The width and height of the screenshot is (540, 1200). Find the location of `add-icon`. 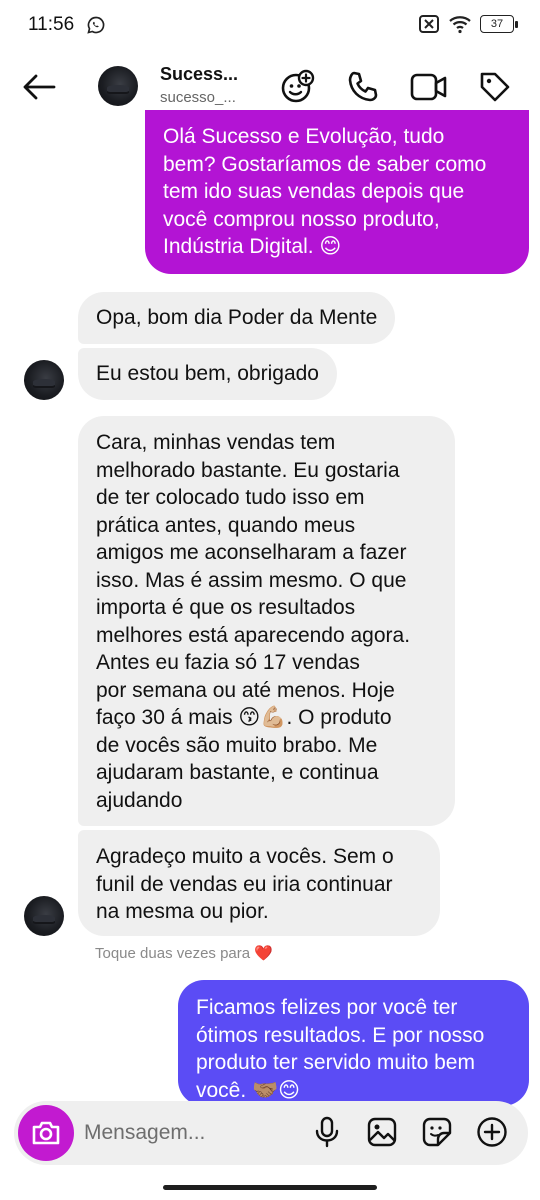

add-icon is located at coordinates (492, 1132).